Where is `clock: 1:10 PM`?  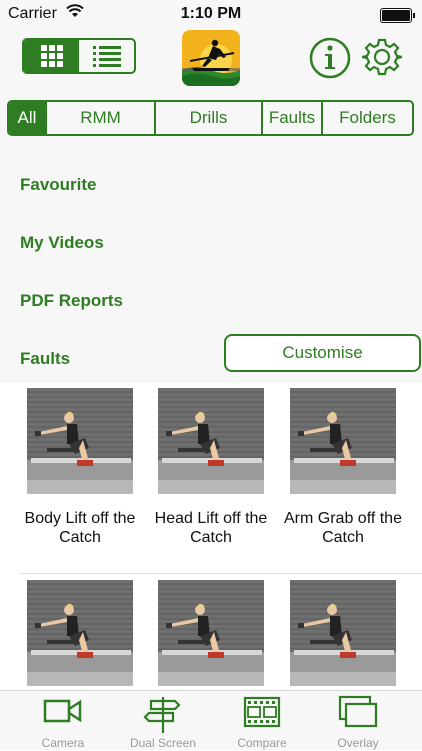 clock: 1:10 PM is located at coordinates (211, 13).